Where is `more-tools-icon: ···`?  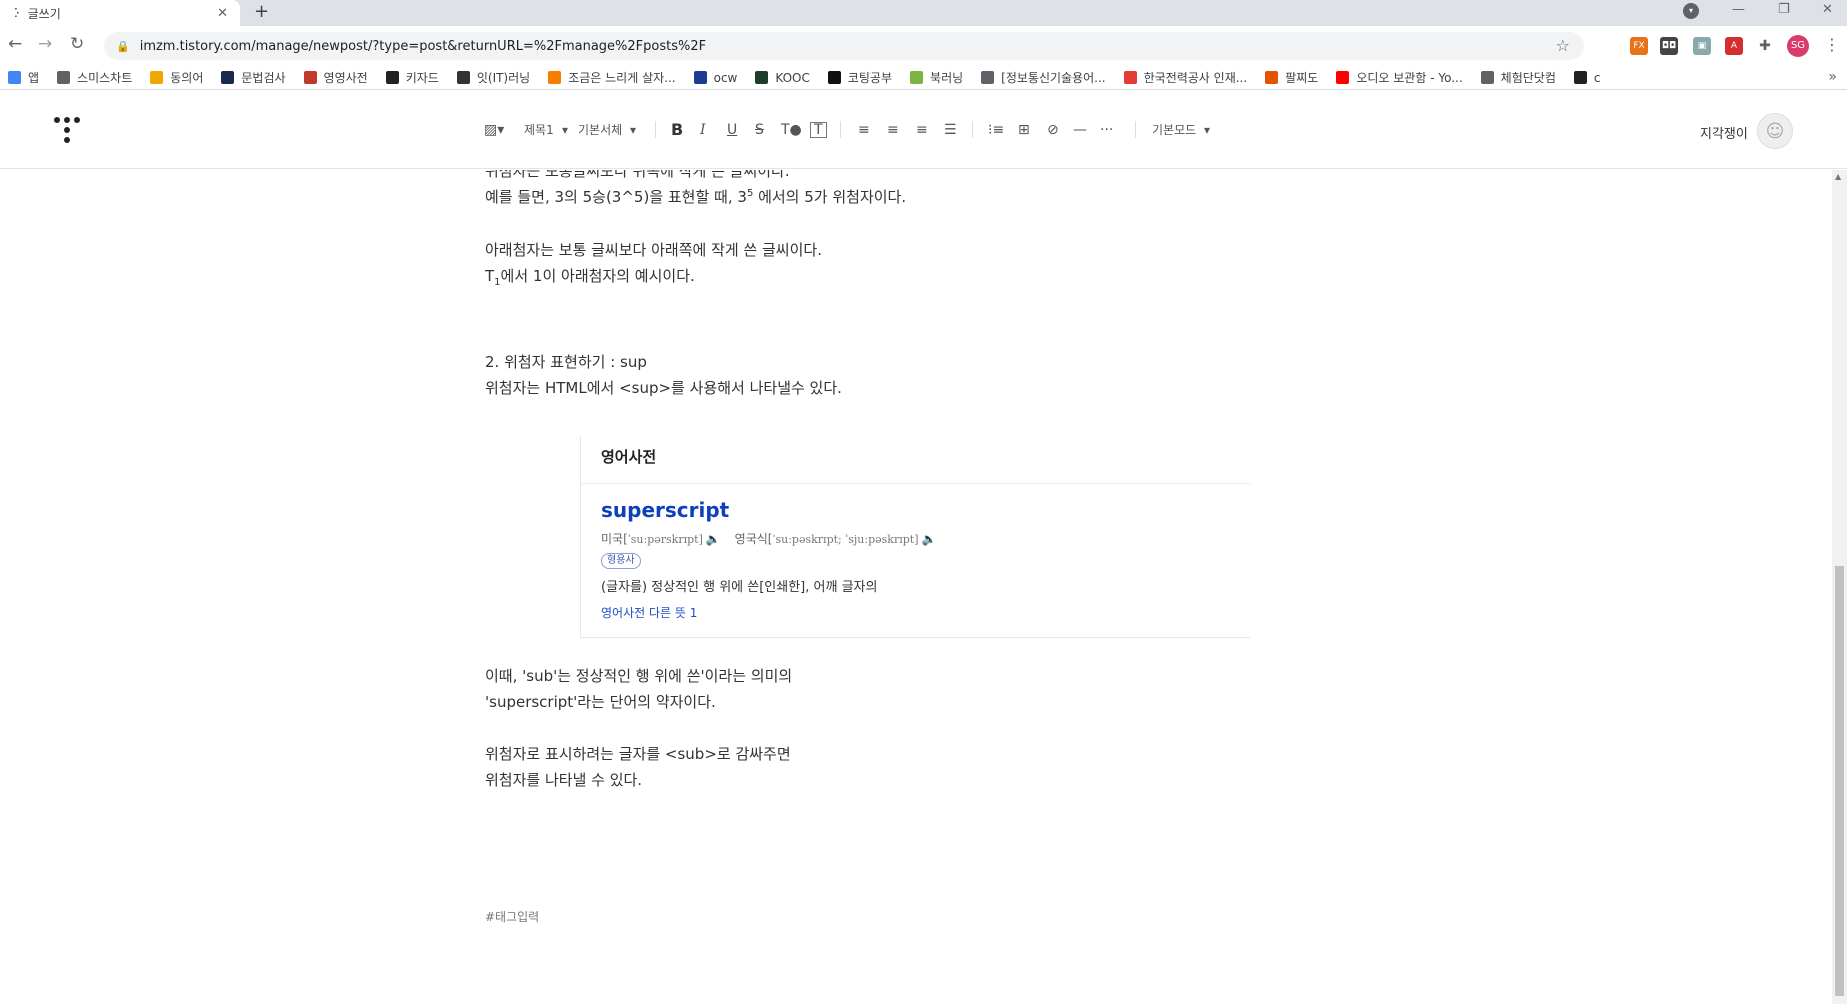
more-tools-icon: ··· is located at coordinates (1106, 130).